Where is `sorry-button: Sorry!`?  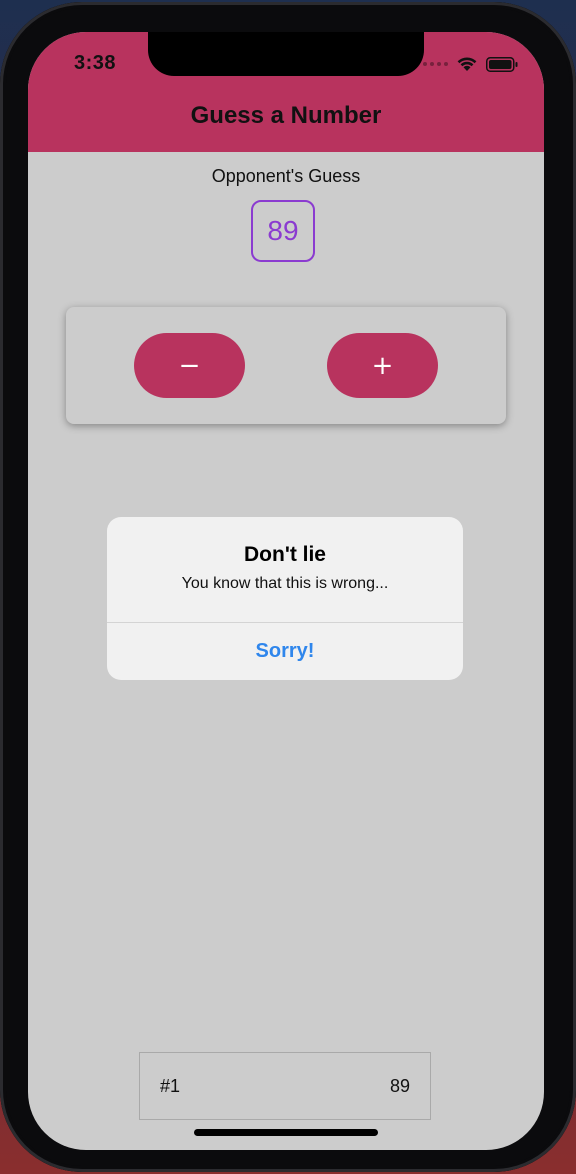
sorry-button: Sorry! is located at coordinates (285, 651).